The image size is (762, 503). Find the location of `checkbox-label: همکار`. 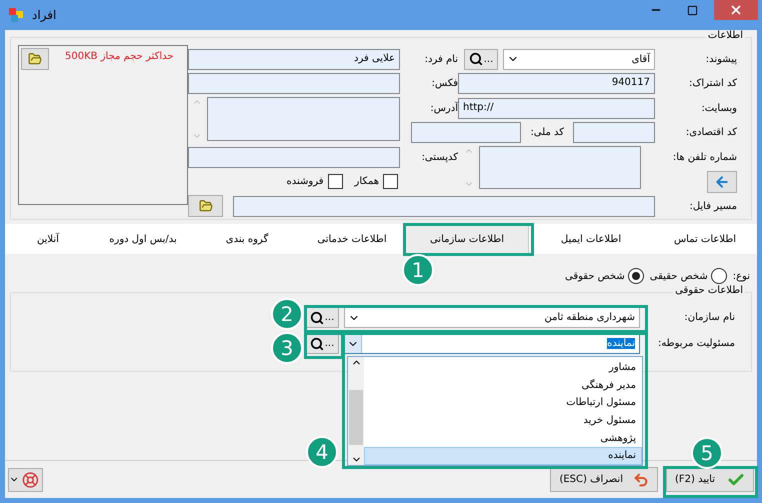

checkbox-label: همکار is located at coordinates (366, 181).